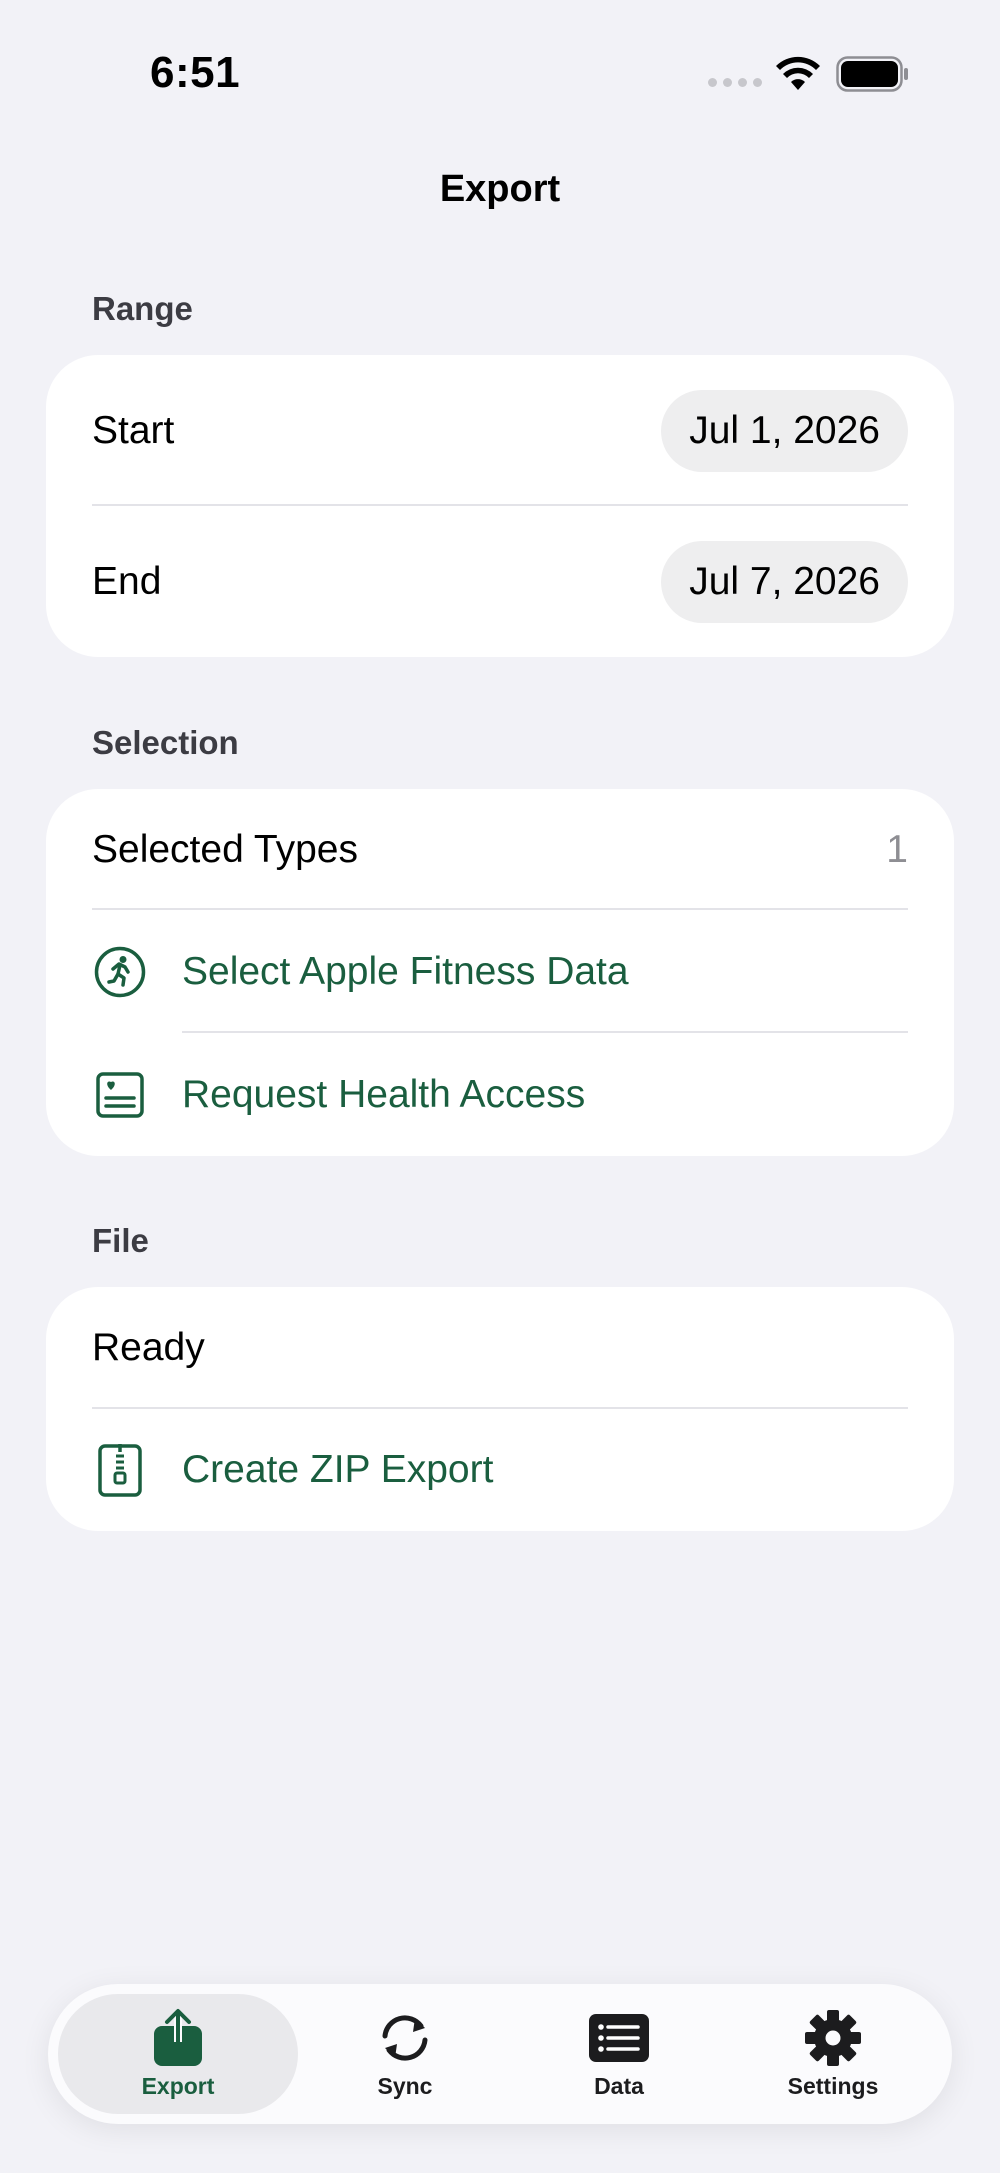  I want to click on end-date-picker: Jul 7, 2026, so click(784, 581).